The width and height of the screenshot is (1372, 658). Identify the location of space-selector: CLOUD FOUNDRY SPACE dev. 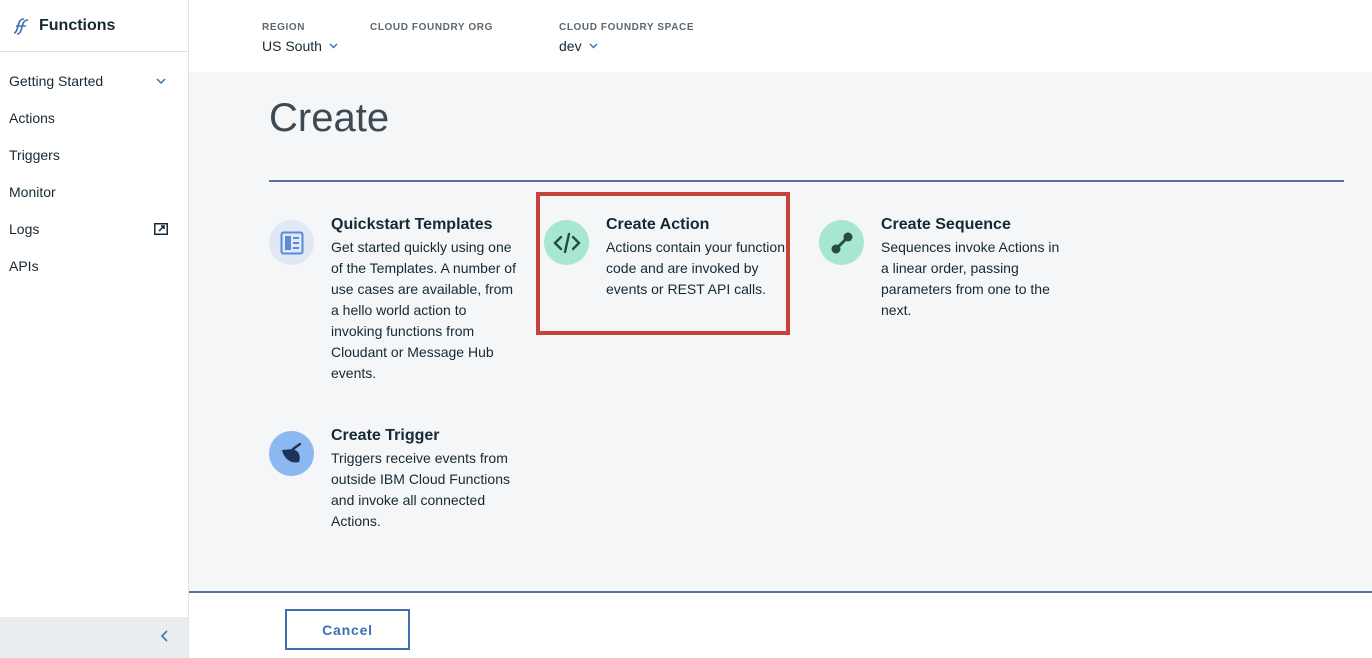
(626, 38).